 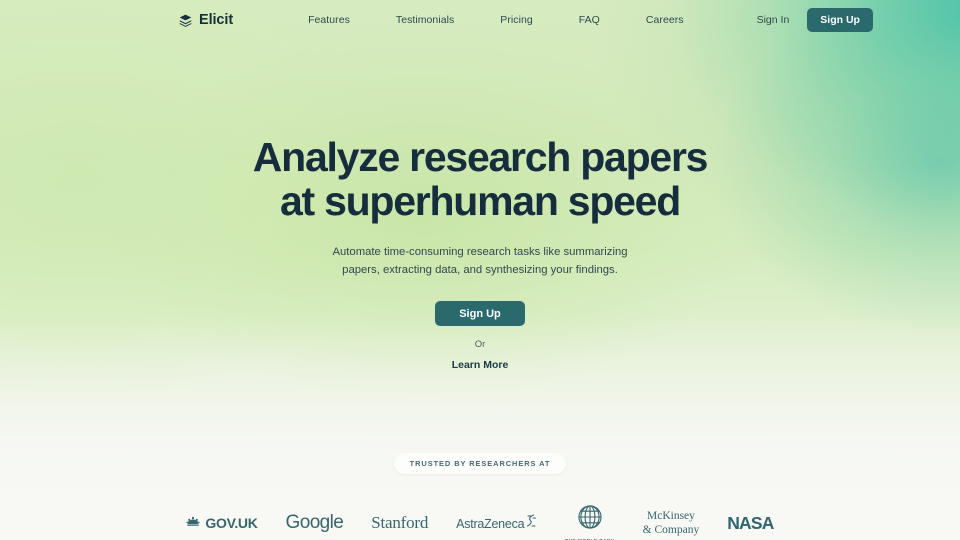 I want to click on trusted-by-pill: TRUSTED BY RESEARCHERS AT, so click(x=480, y=464).